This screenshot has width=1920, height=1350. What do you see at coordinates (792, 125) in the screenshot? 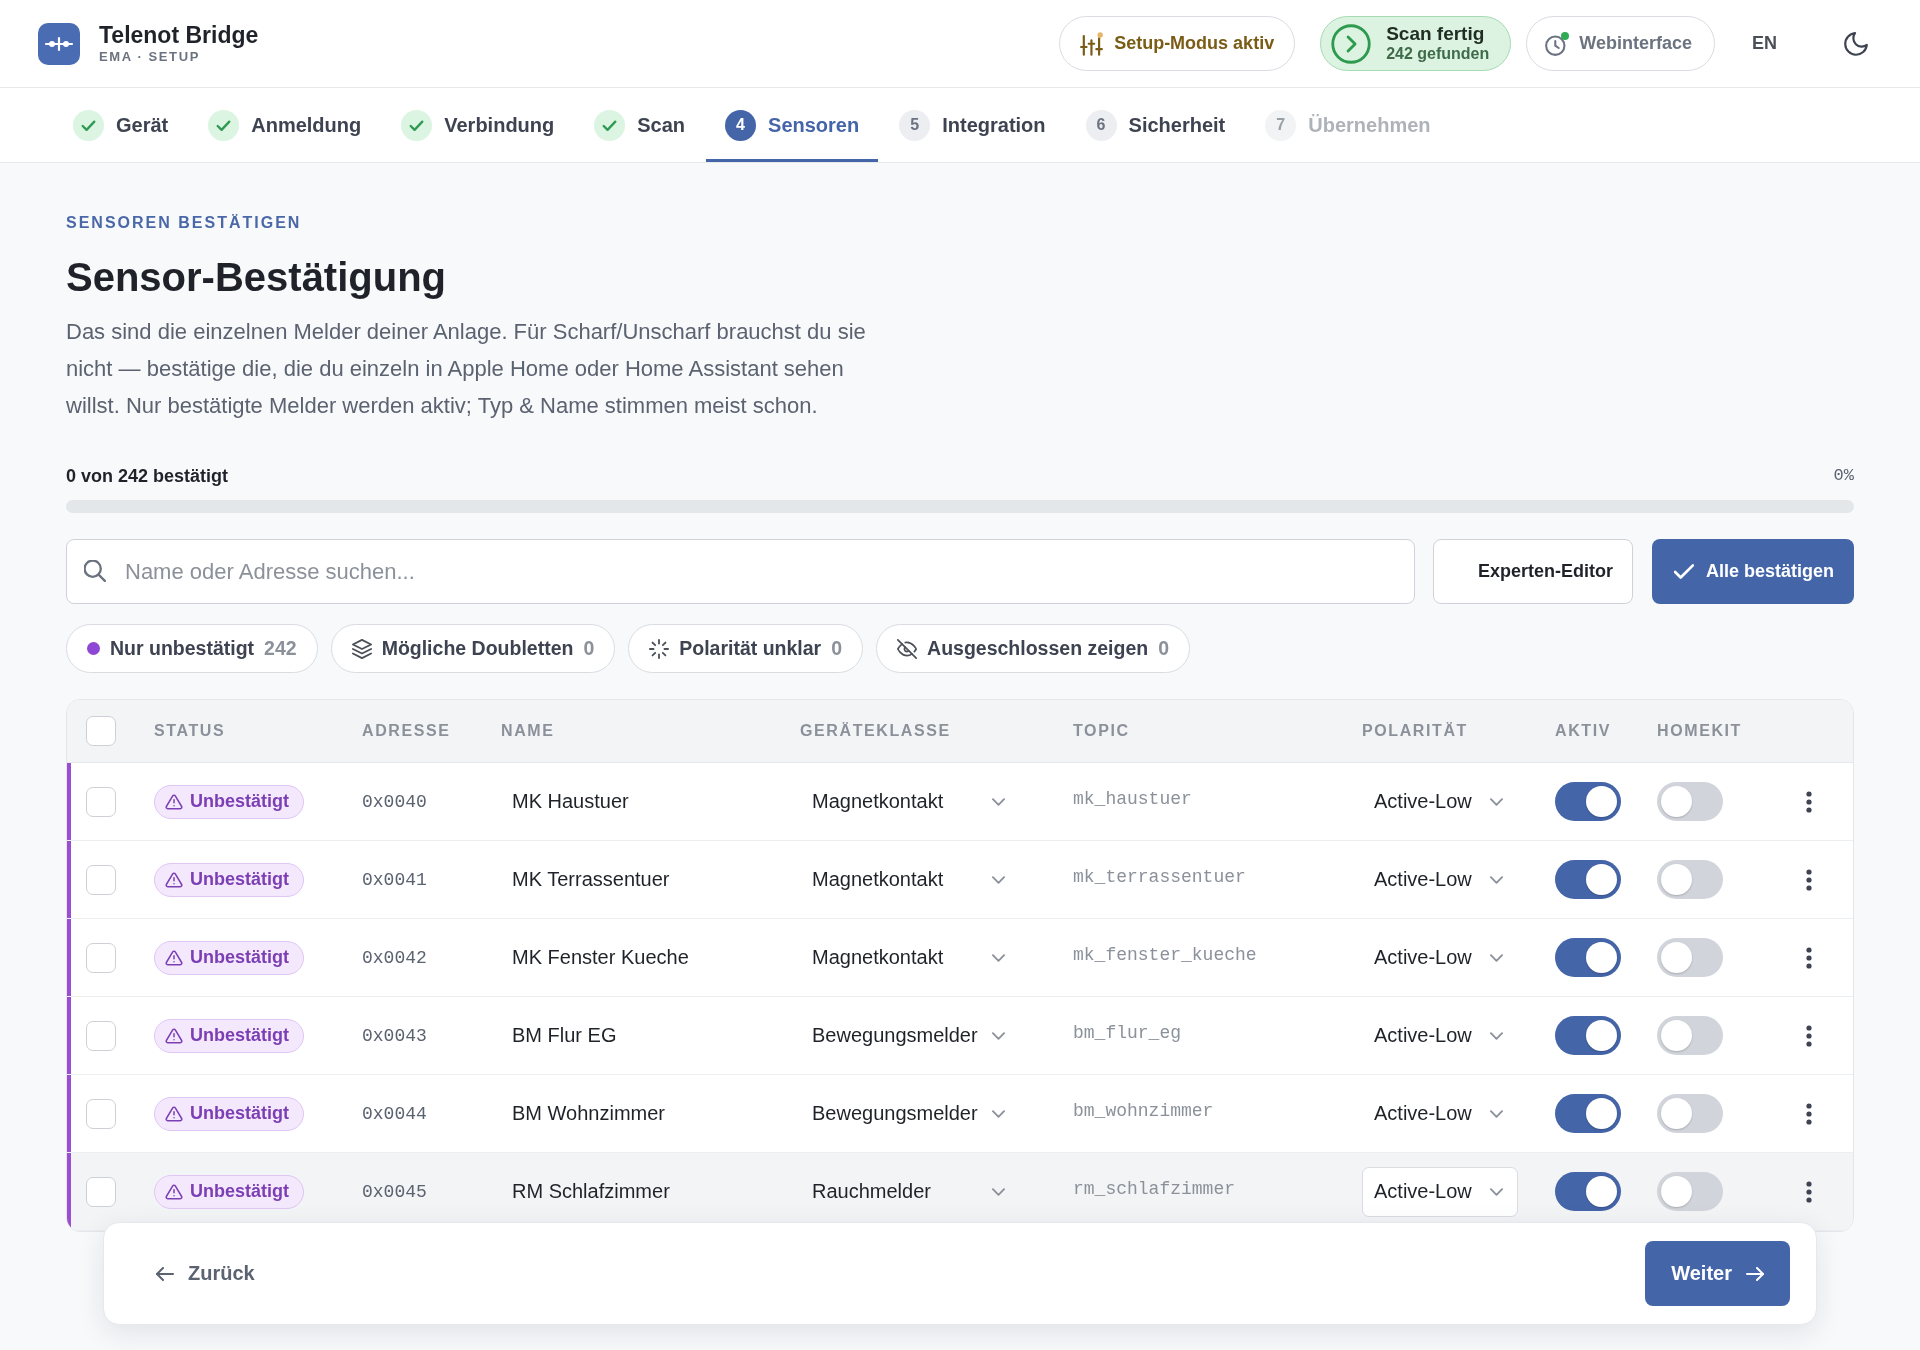
I see `step-tab: 4 Sensoren` at bounding box center [792, 125].